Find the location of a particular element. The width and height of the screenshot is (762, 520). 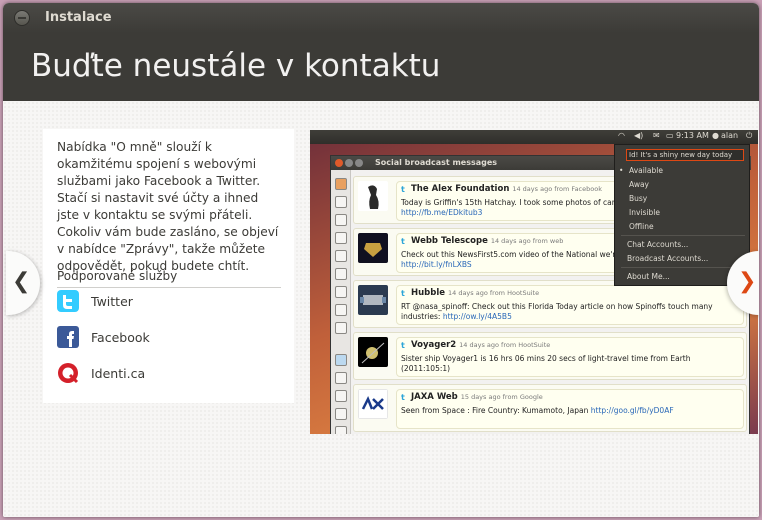

message-meta: 14 days ago from Facebook is located at coordinates (557, 189).